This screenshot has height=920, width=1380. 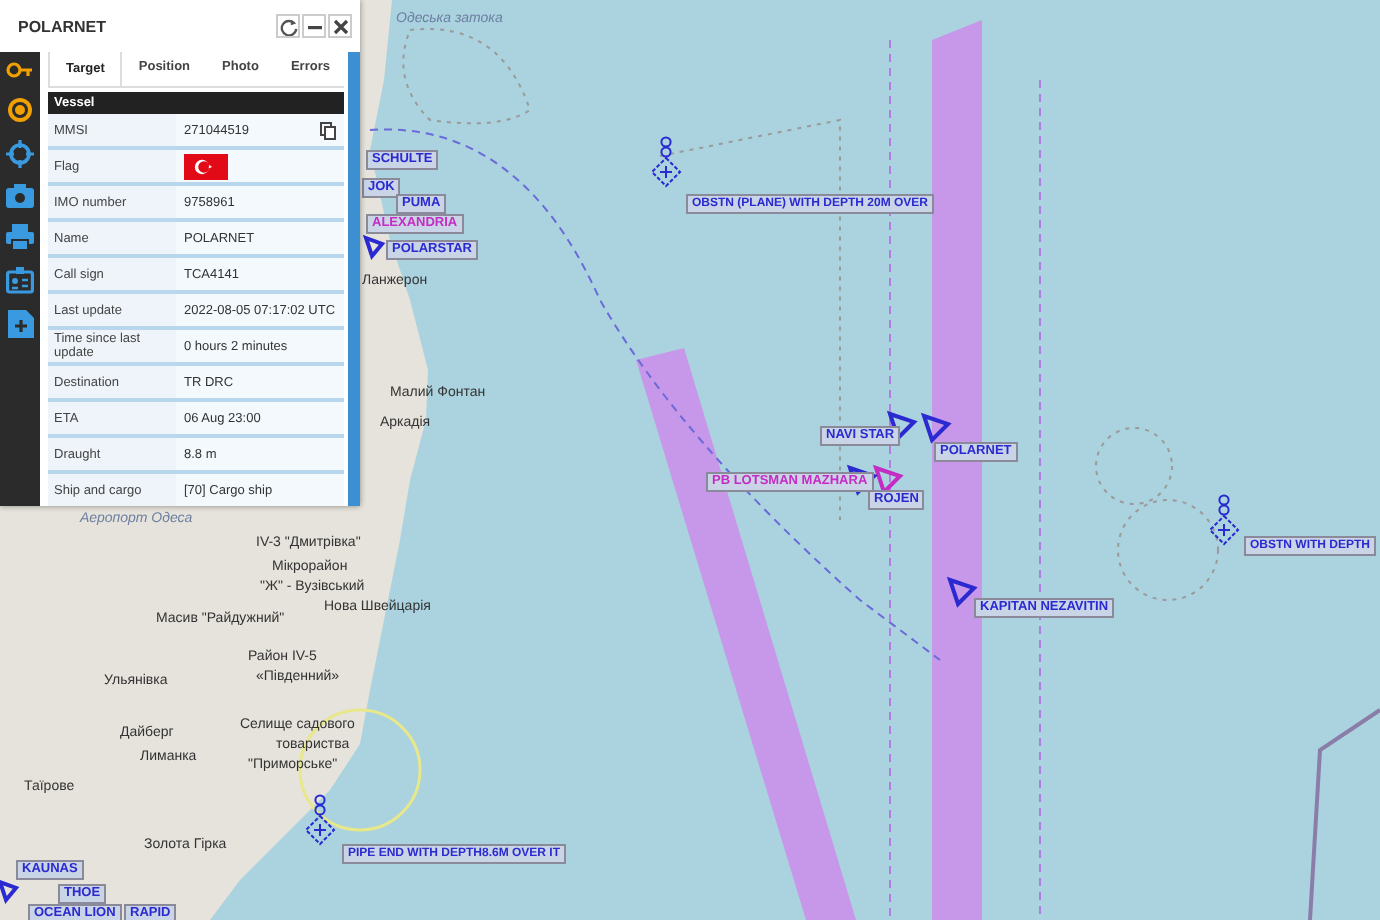 I want to click on window-title: POLARNET, so click(x=62, y=26).